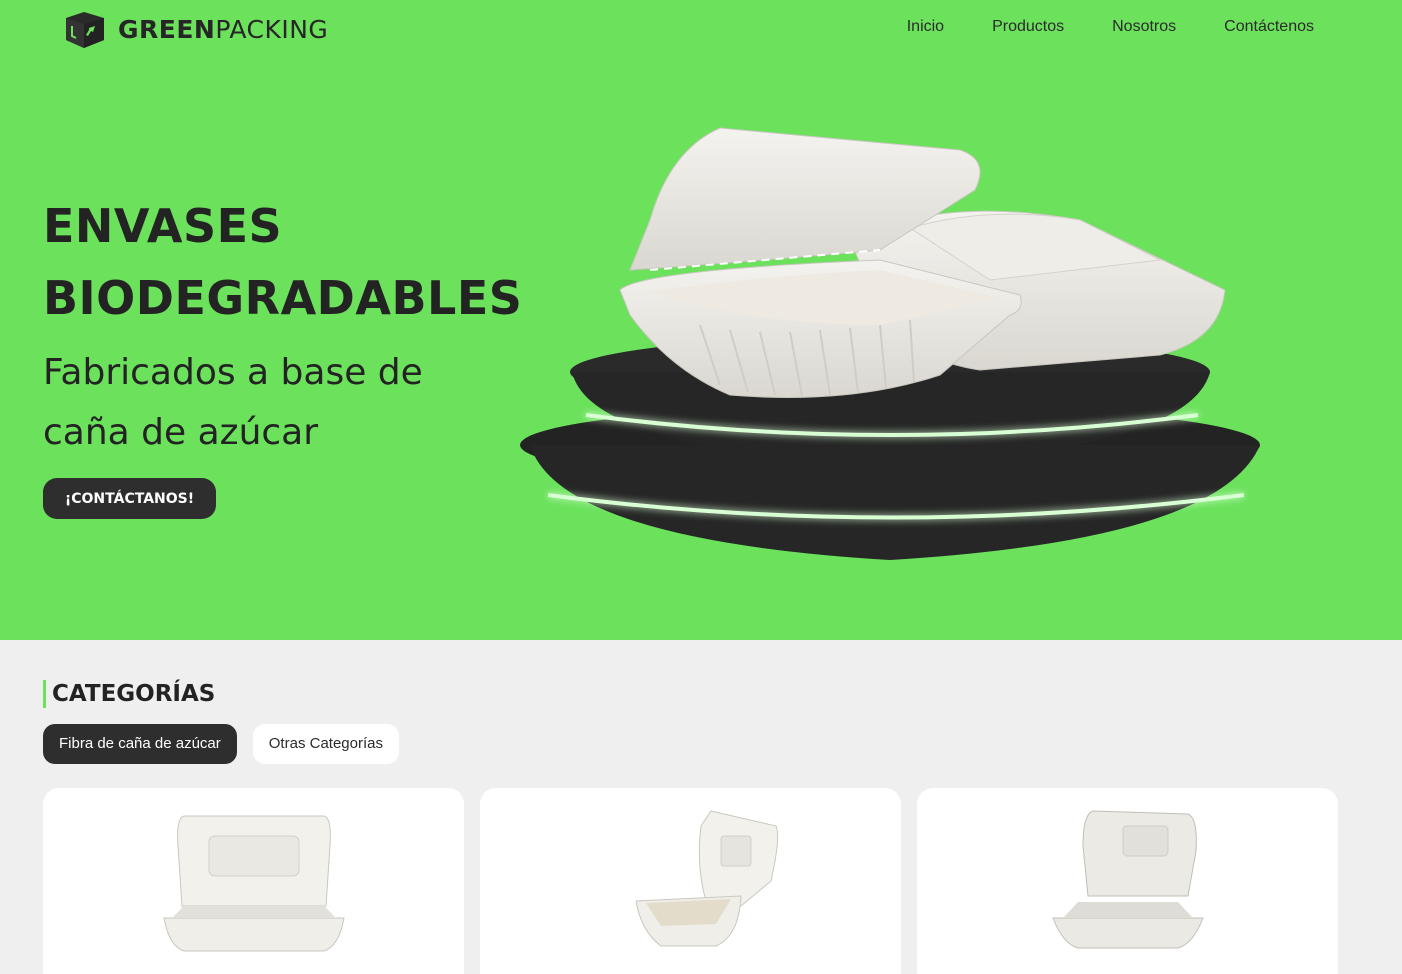 This screenshot has width=1402, height=974. Describe the element at coordinates (283, 298) in the screenshot. I see `hero-title-line2: BIODEGRADABLES` at that location.